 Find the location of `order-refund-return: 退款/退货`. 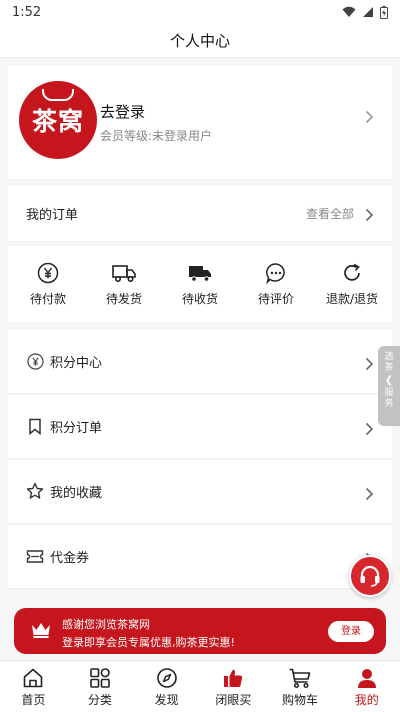

order-refund-return: 退款/退货 is located at coordinates (352, 284).